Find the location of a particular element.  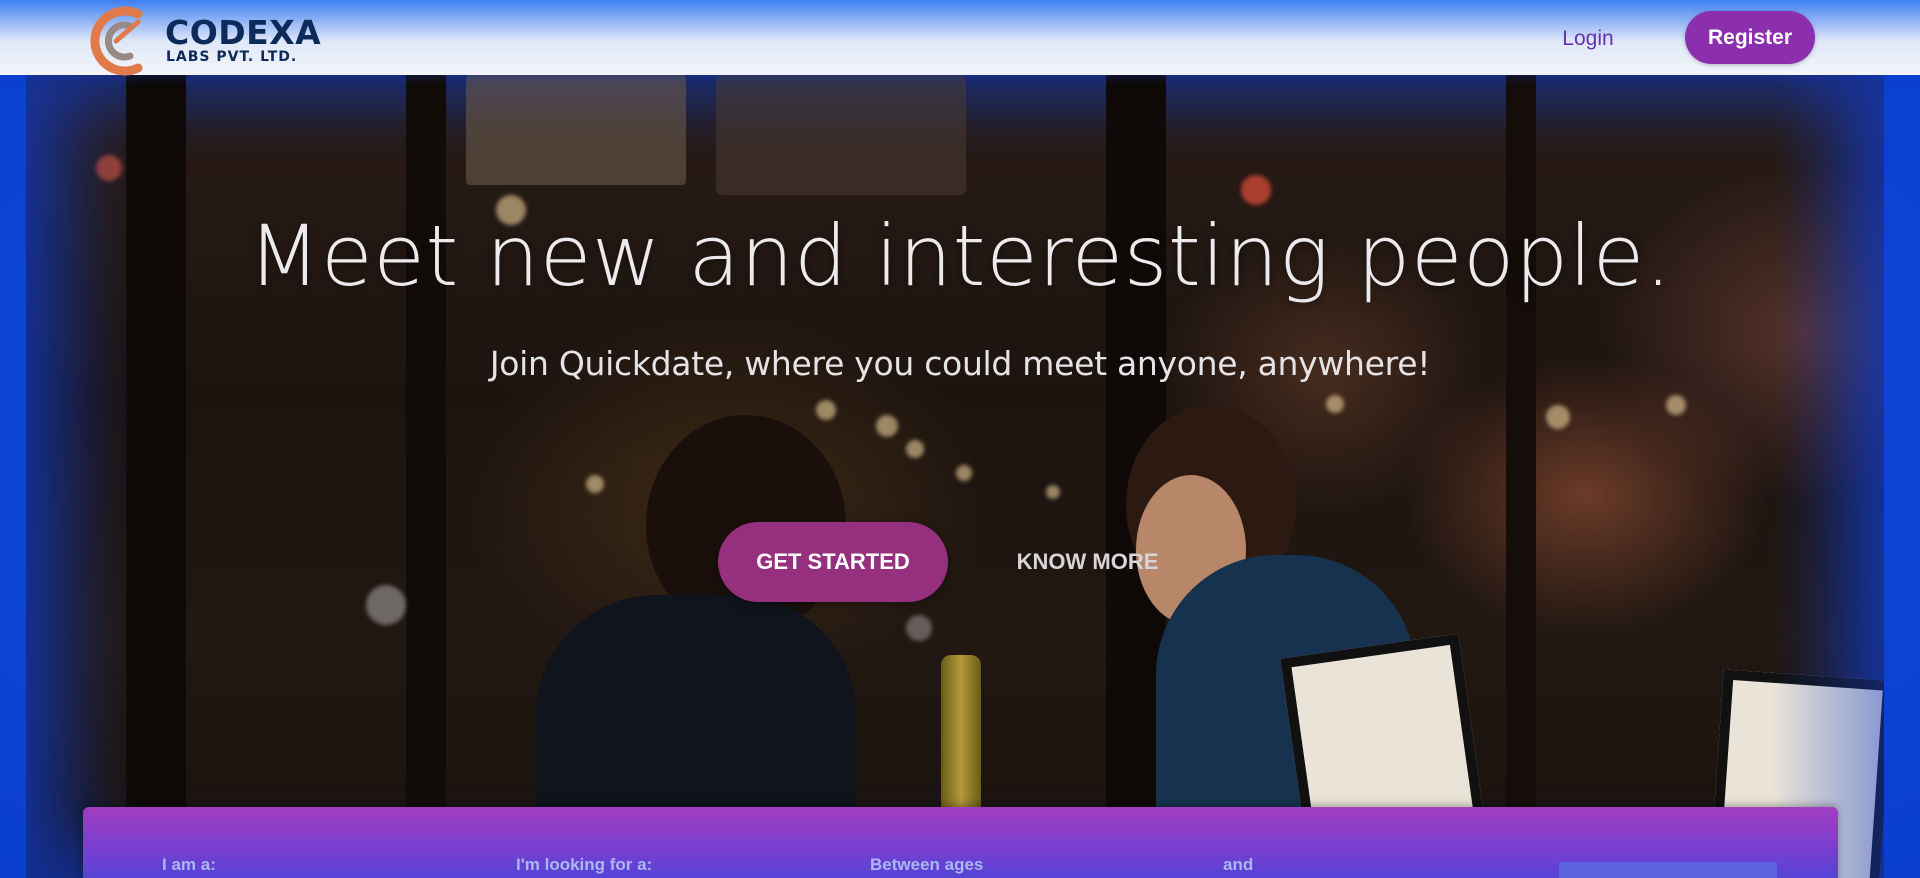

brand-subtitle: LABS PVT. LTD. is located at coordinates (232, 57).